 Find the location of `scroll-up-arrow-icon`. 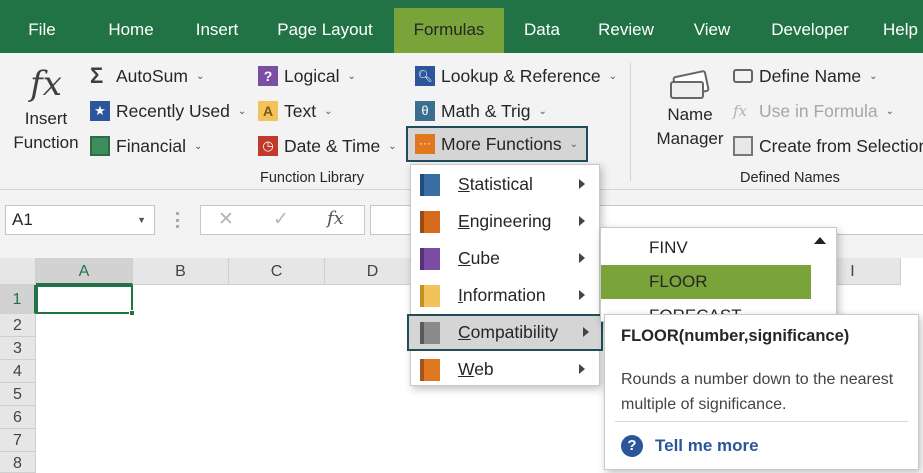

scroll-up-arrow-icon is located at coordinates (820, 240).